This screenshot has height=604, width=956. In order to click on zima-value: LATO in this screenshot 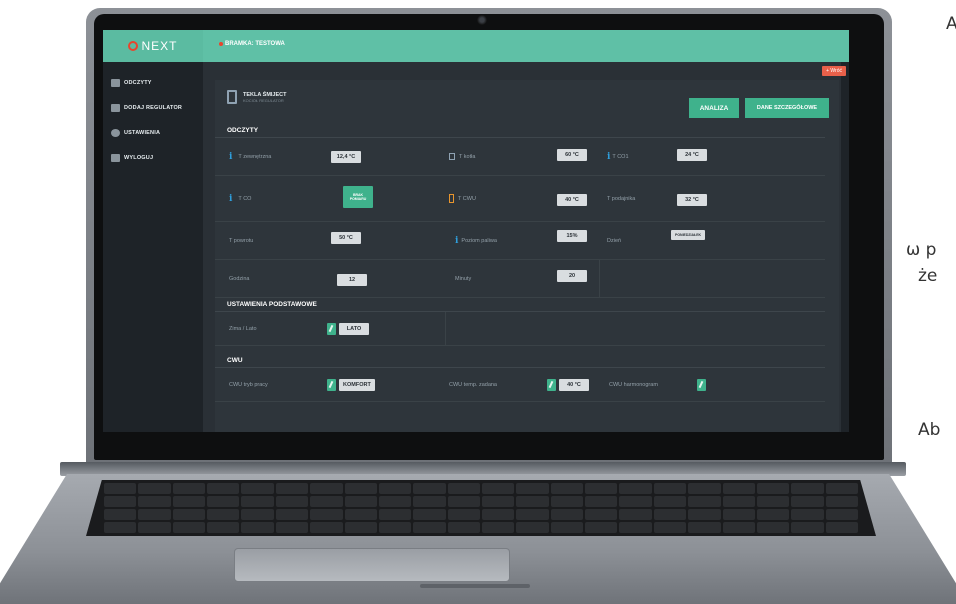, I will do `click(354, 329)`.